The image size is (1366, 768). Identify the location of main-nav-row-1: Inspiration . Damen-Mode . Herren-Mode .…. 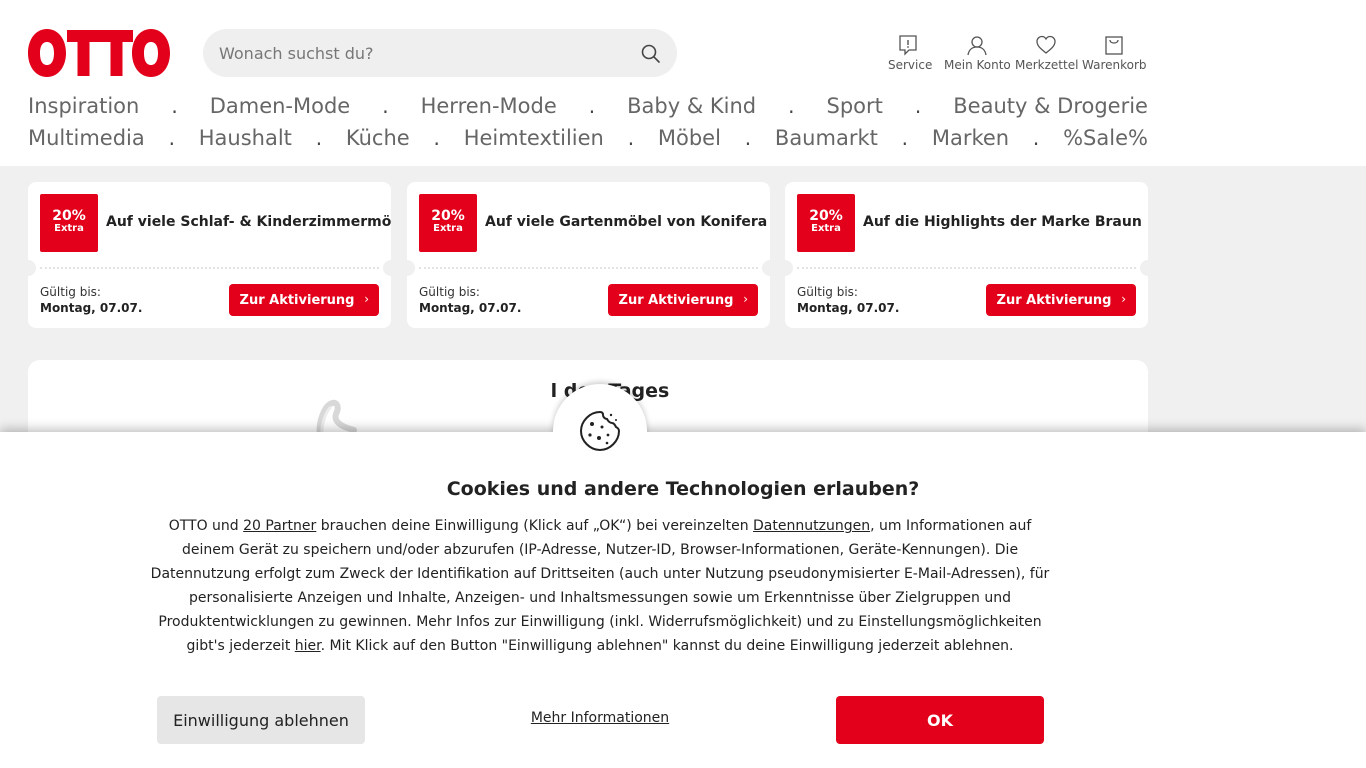
(588, 106).